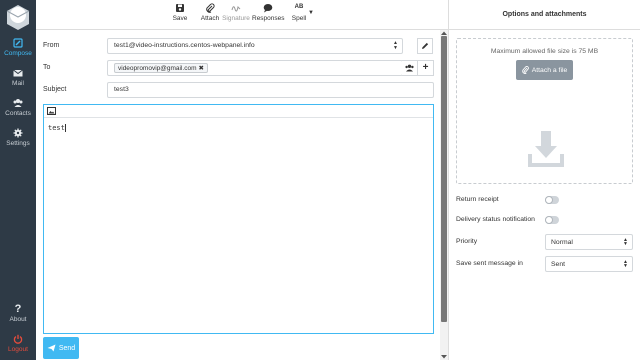 Image resolution: width=640 pixels, height=360 pixels. I want to click on priority-select: Normal ▲ ▼, so click(589, 242).